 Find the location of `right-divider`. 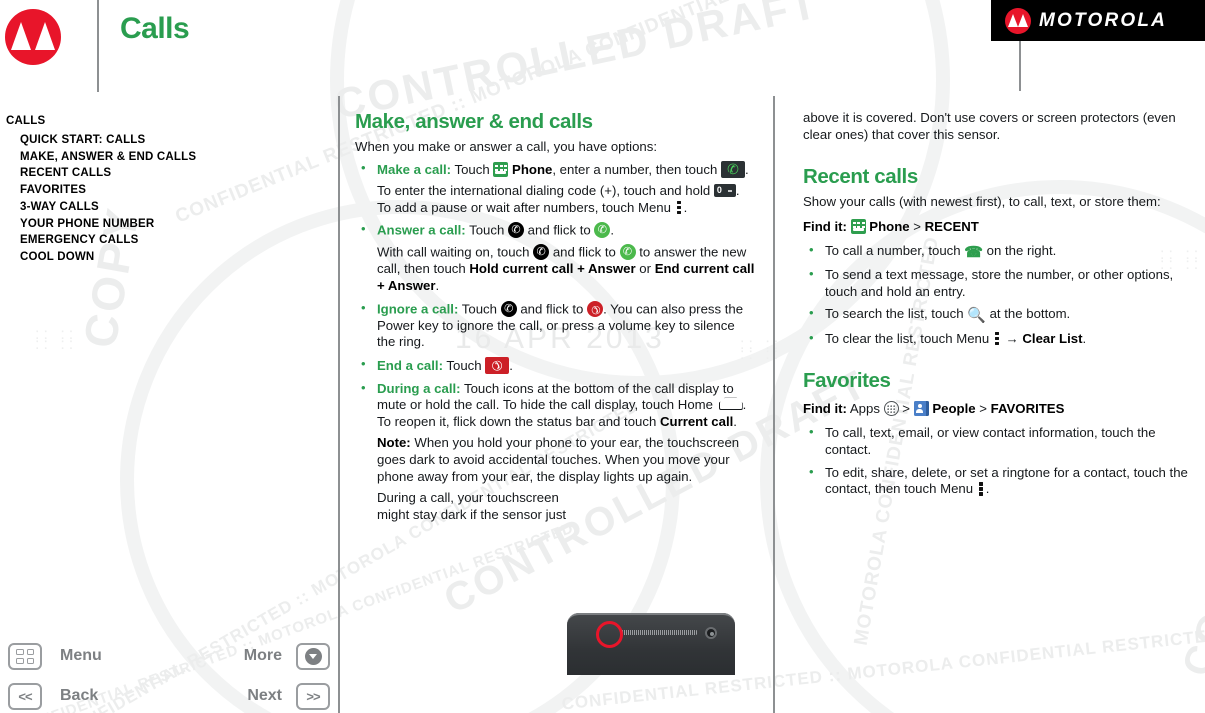

right-divider is located at coordinates (1020, 66).